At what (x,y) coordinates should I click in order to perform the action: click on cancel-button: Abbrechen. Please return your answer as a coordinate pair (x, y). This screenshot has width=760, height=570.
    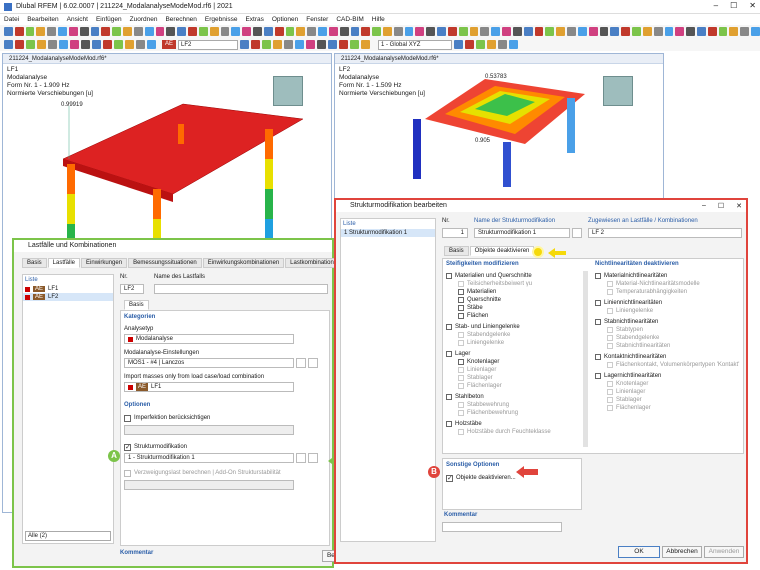
    Looking at the image, I should click on (682, 552).